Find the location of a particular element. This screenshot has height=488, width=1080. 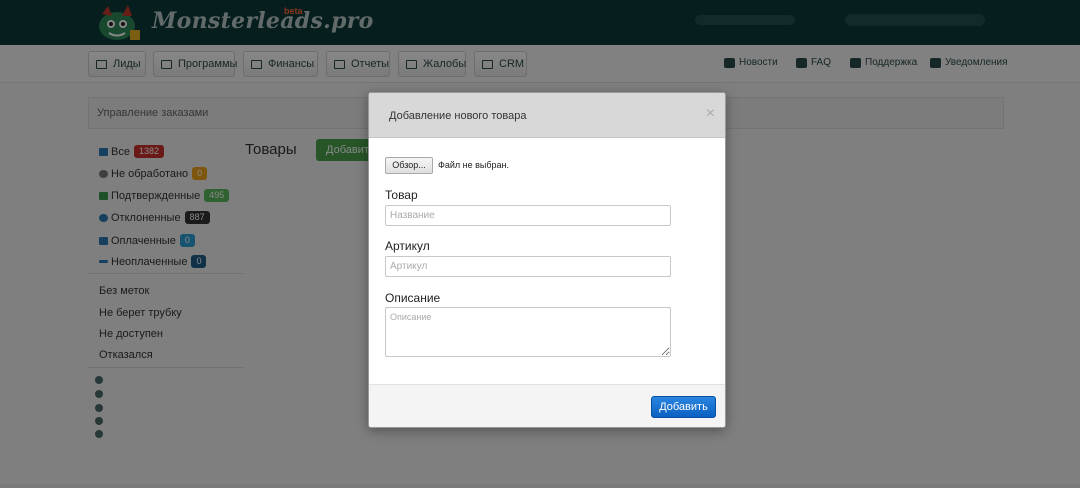

product-name-input is located at coordinates (528, 215).